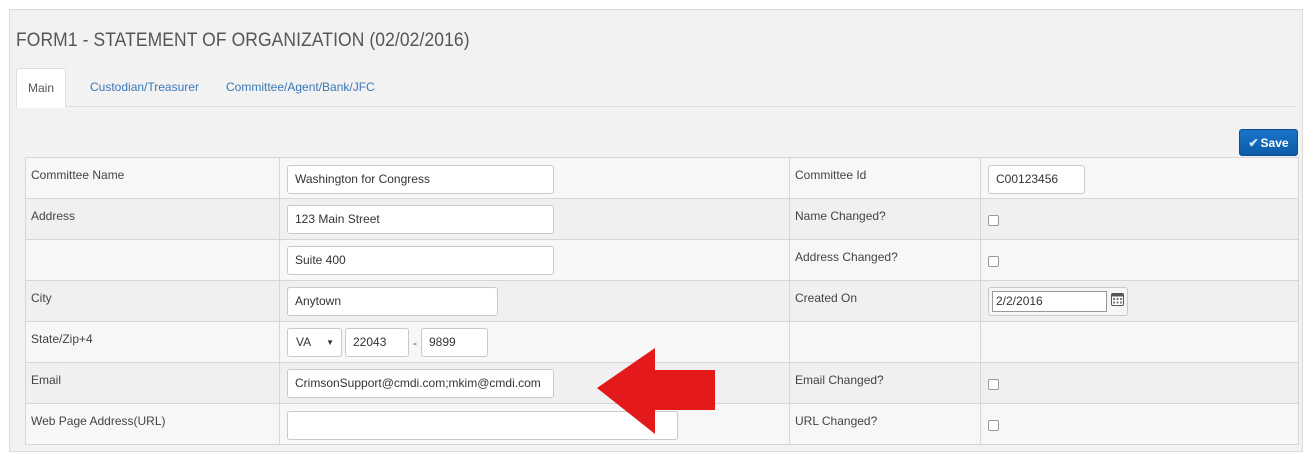 This screenshot has width=1312, height=452. What do you see at coordinates (41, 88) in the screenshot?
I see `tab-main: Main` at bounding box center [41, 88].